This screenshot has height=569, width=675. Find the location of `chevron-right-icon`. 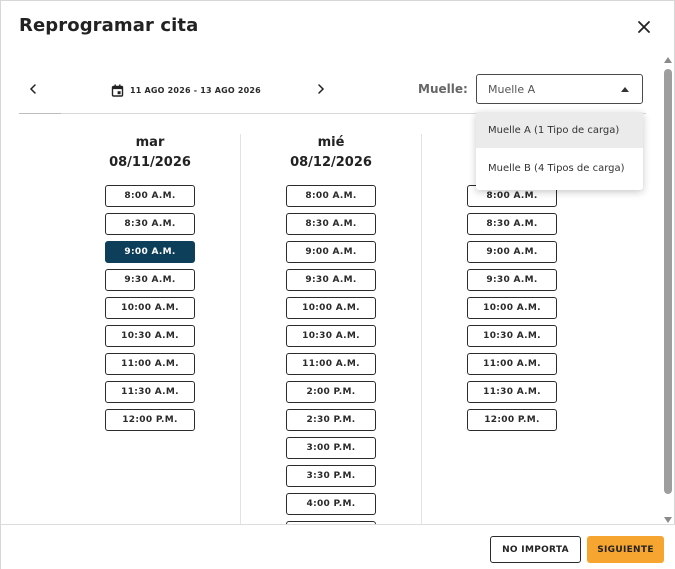

chevron-right-icon is located at coordinates (321, 89).